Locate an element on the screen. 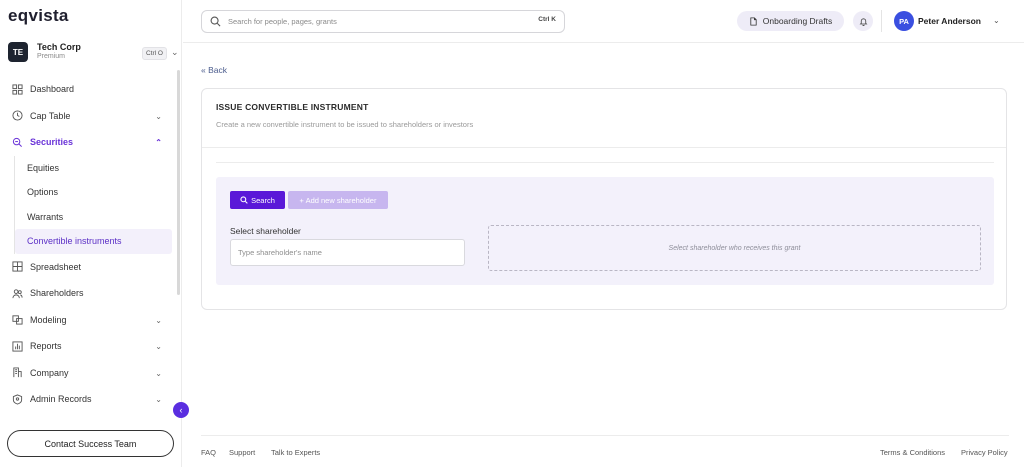 The image size is (1024, 467). shareholder-name-input is located at coordinates (347, 252).